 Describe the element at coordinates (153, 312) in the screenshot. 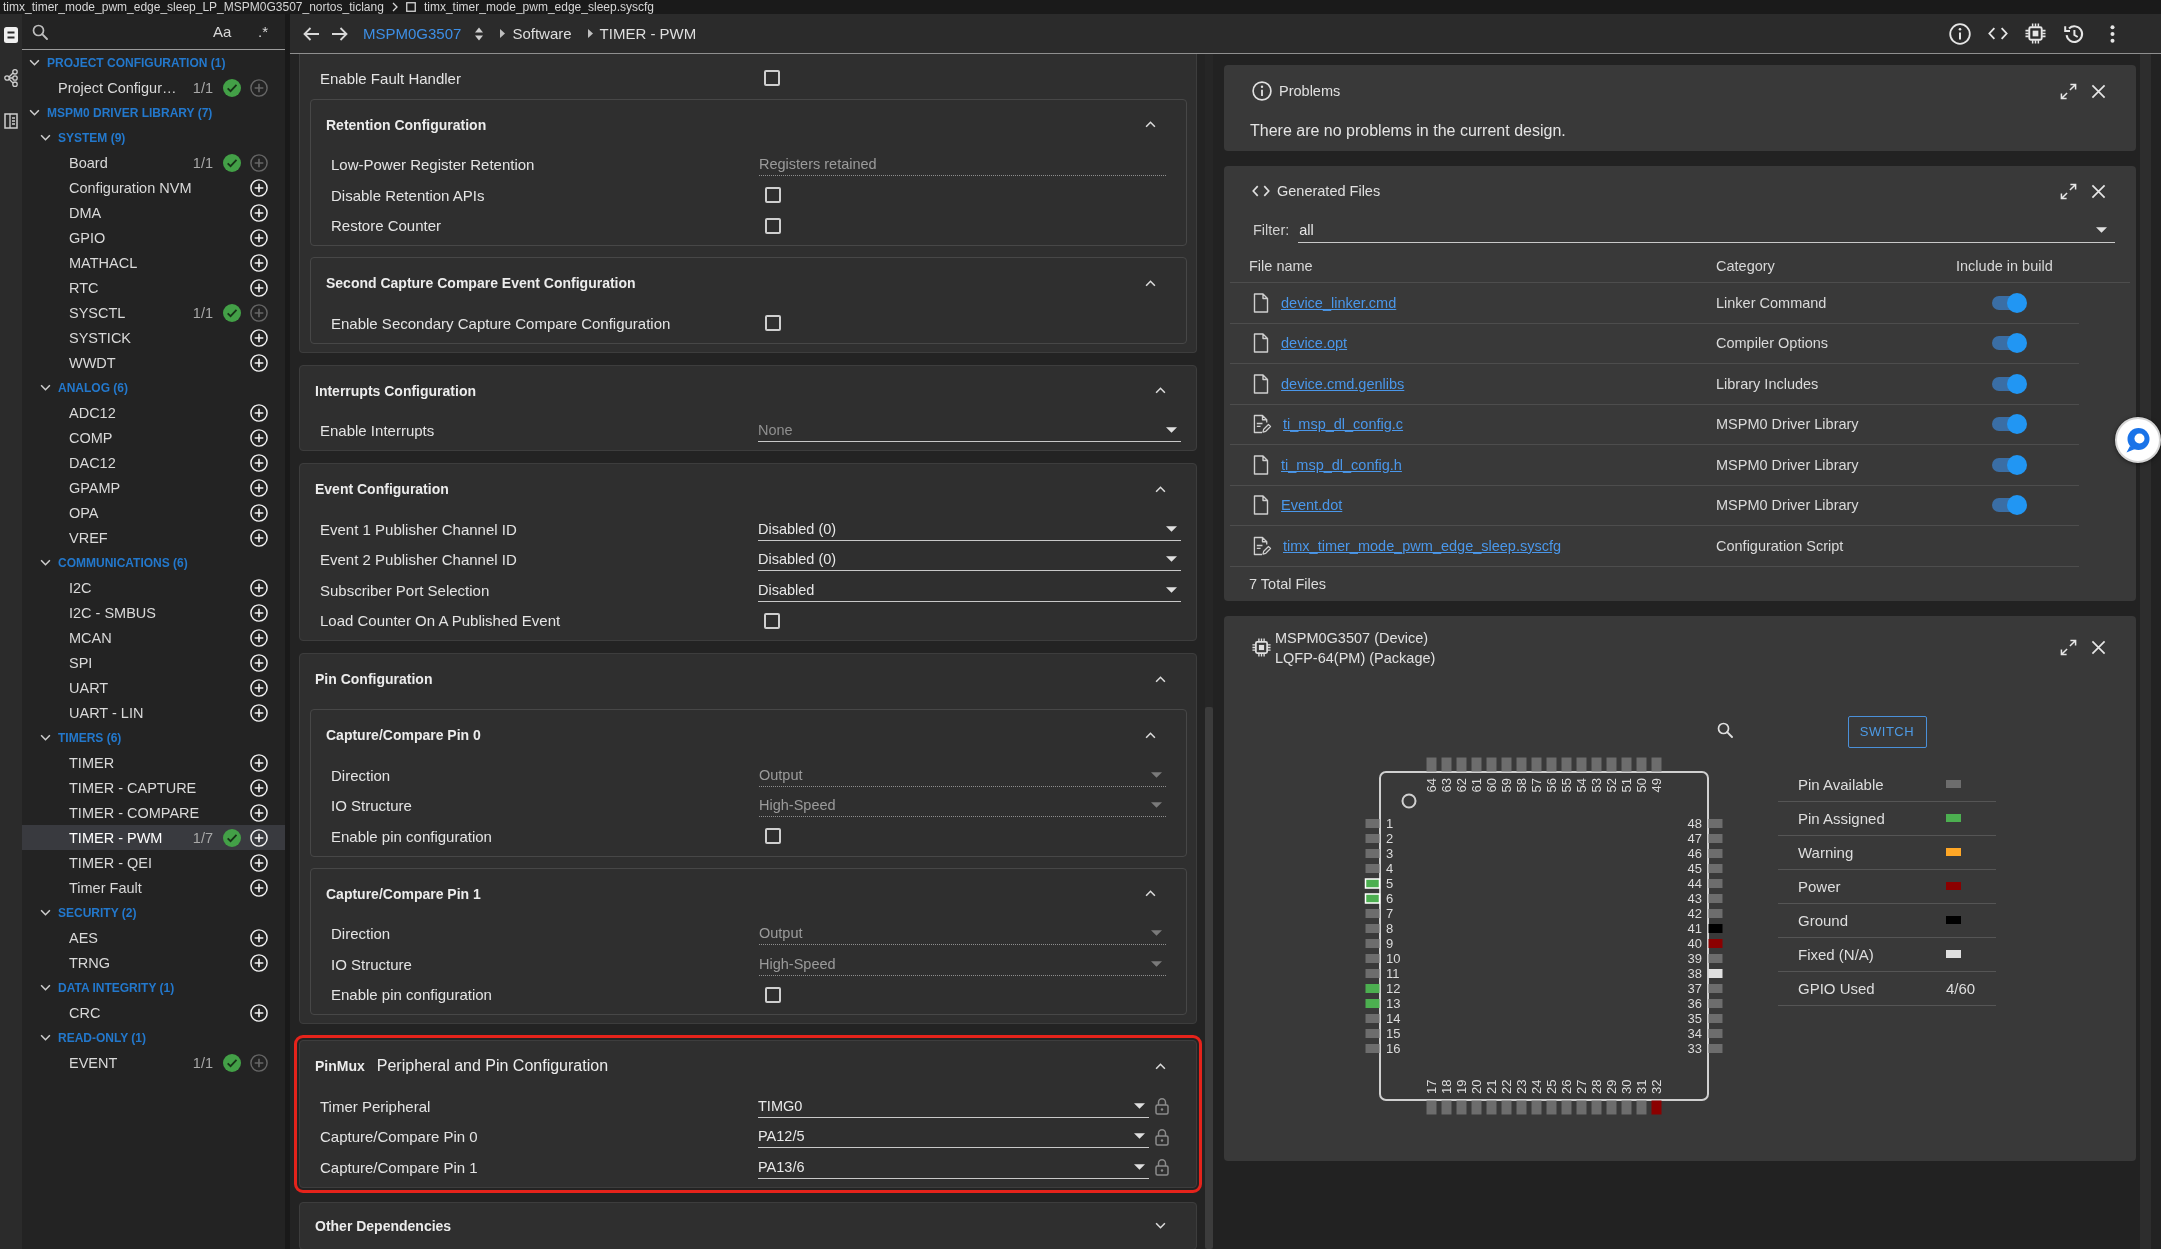

I see `tree-item: SYSCTL 1/1` at that location.